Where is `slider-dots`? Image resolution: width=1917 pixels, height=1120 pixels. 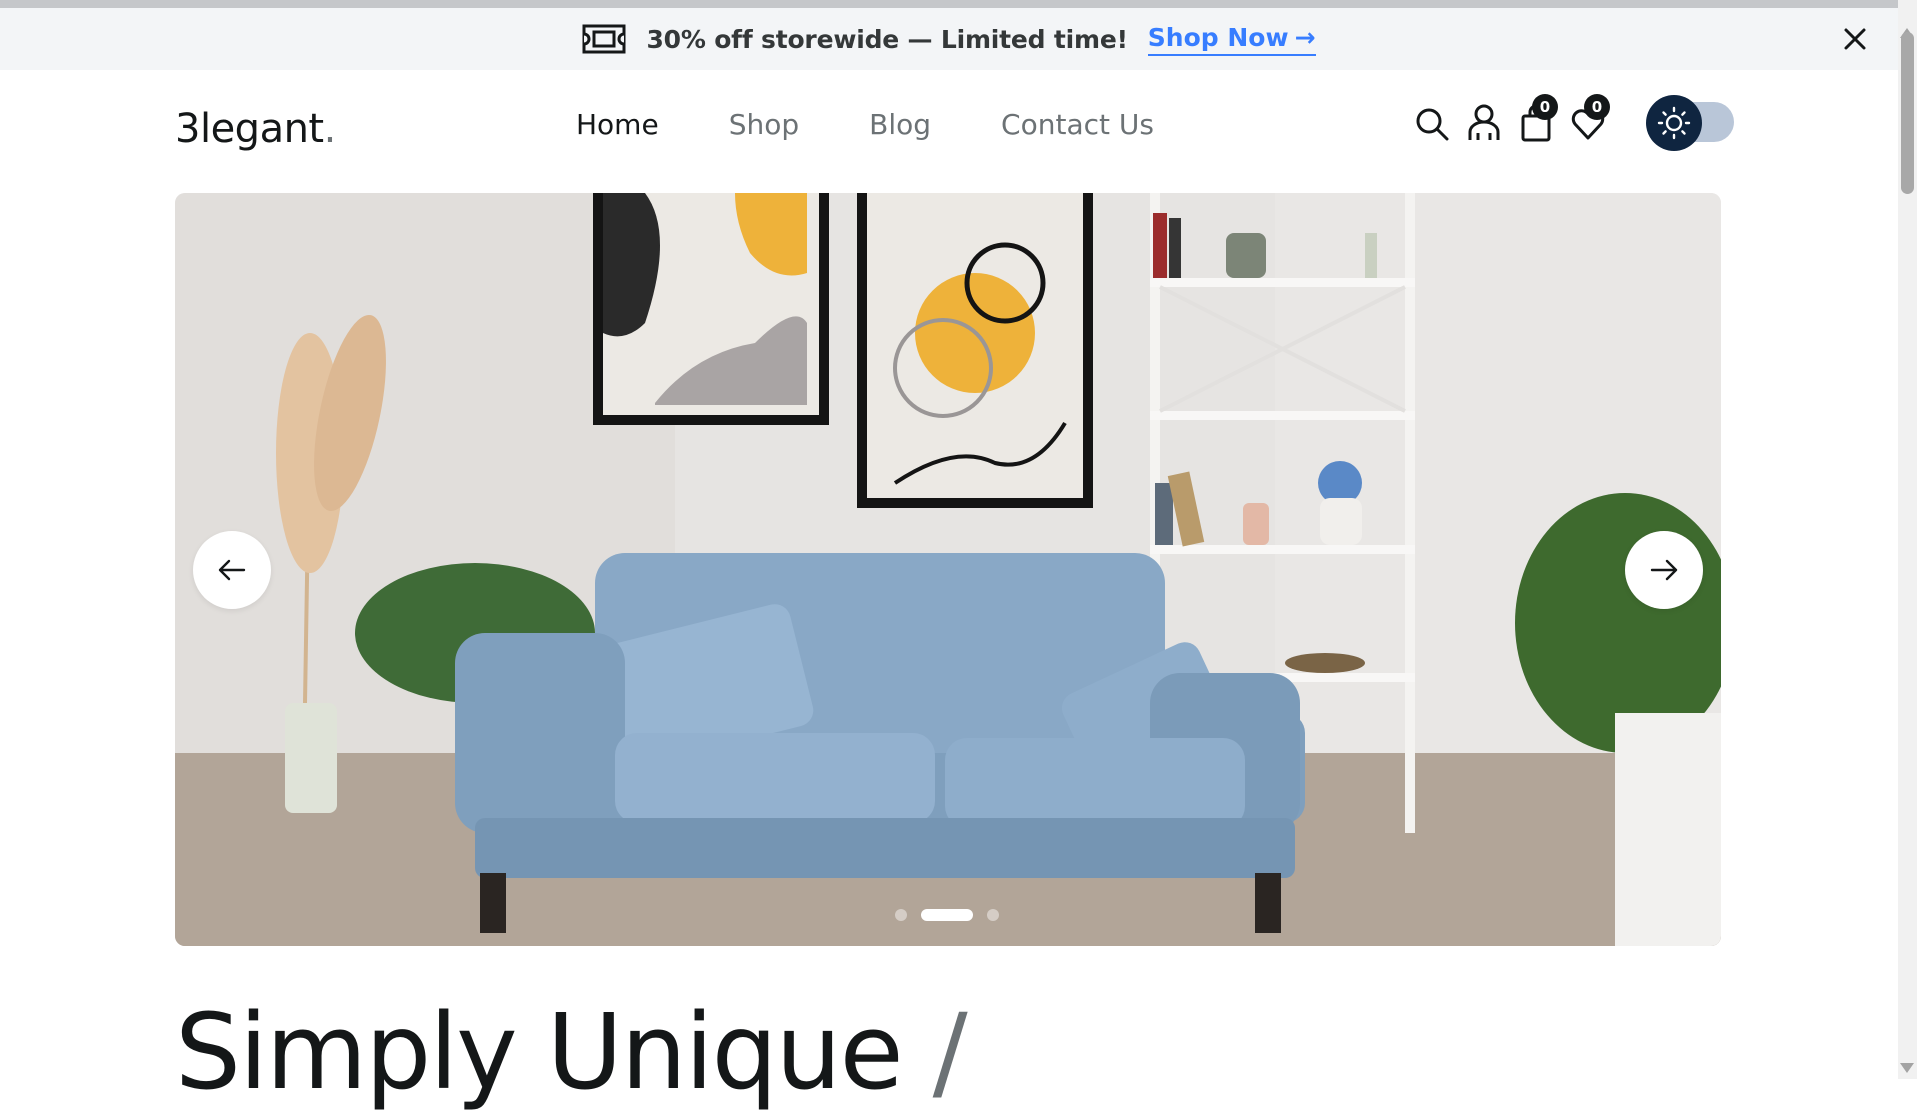
slider-dots is located at coordinates (947, 915).